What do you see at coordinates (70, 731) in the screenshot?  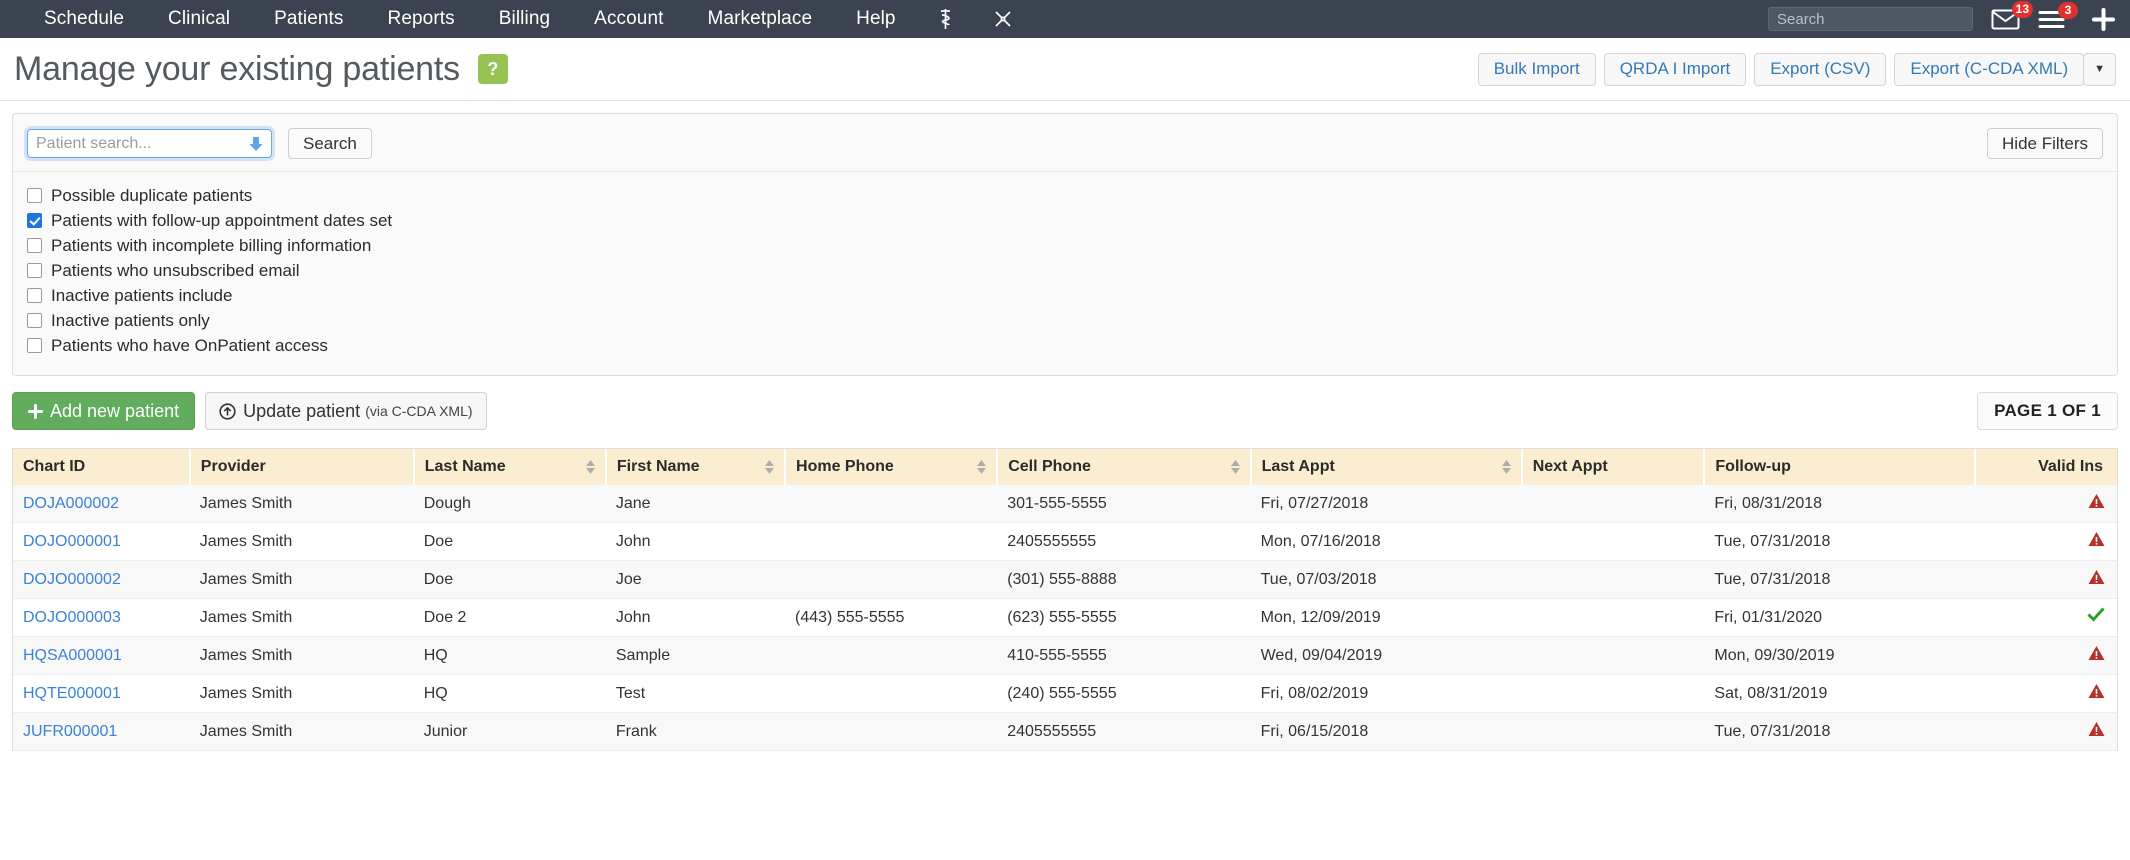 I see `chart-id-link: JUFR000001` at bounding box center [70, 731].